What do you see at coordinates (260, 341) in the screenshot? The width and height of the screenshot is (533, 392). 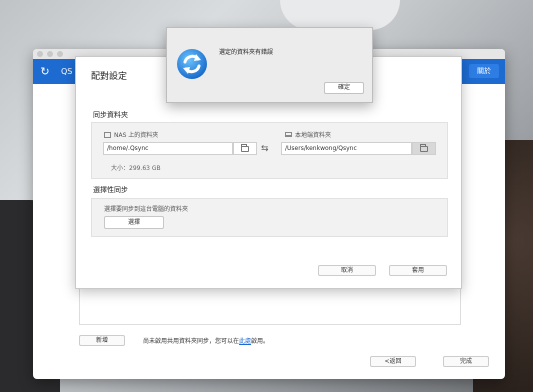 I see `footer-note-end: 啟用。` at bounding box center [260, 341].